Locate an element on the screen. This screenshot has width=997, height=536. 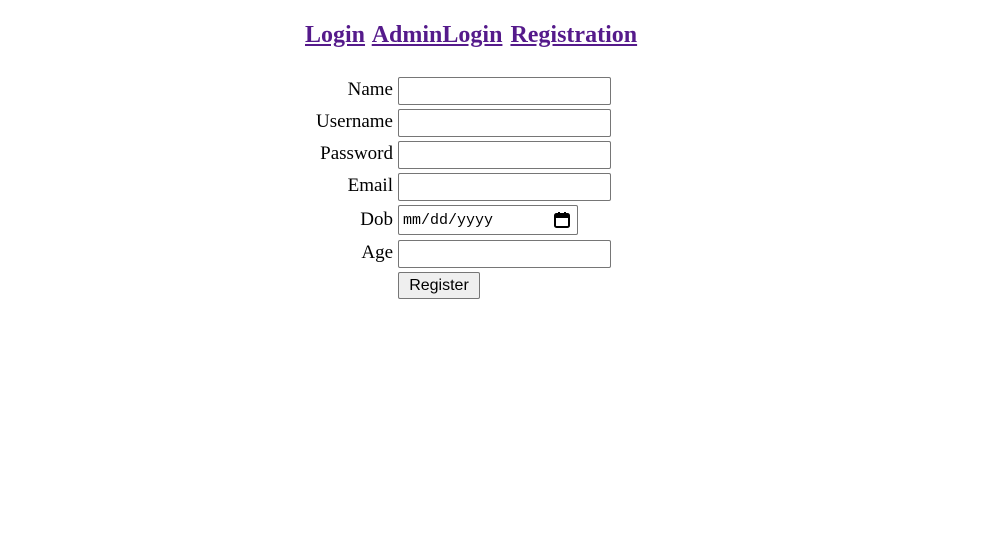
email-label: Email is located at coordinates (370, 185).